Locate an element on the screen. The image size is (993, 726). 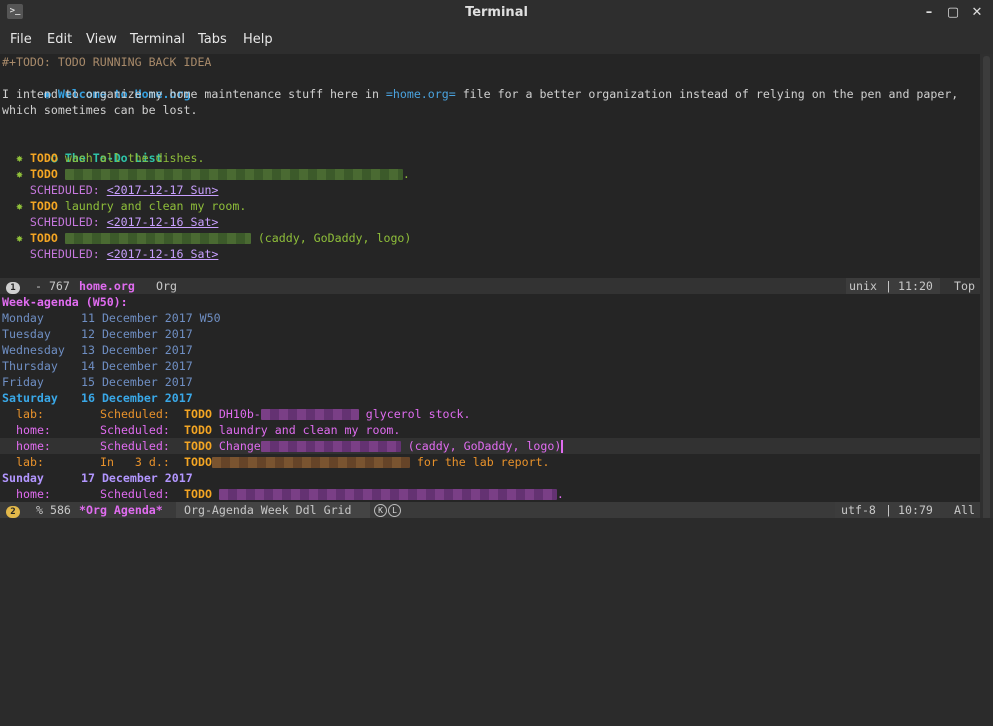
todo-text: . is located at coordinates (406, 174).